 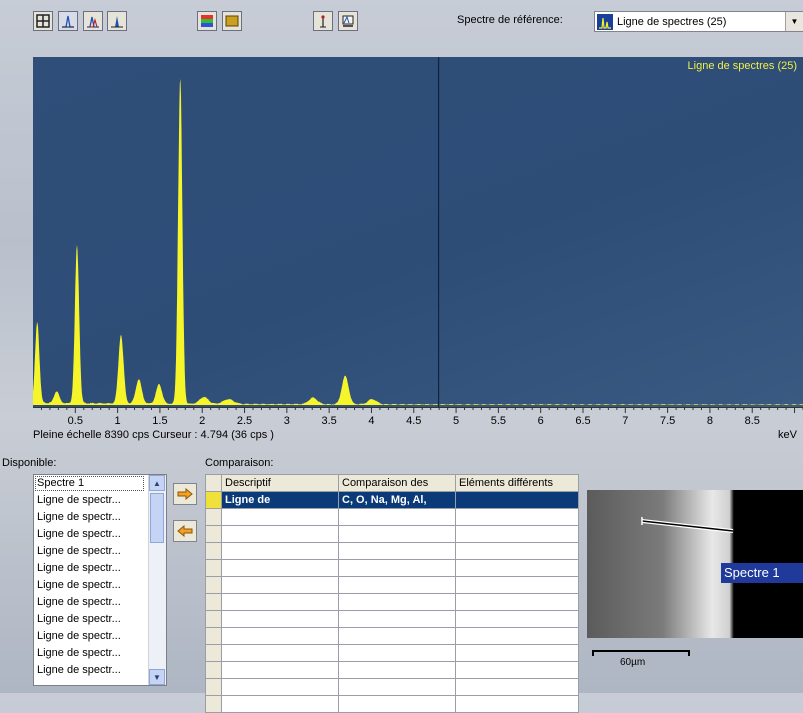 What do you see at coordinates (517, 483) in the screenshot?
I see `column-header: Eléments différents` at bounding box center [517, 483].